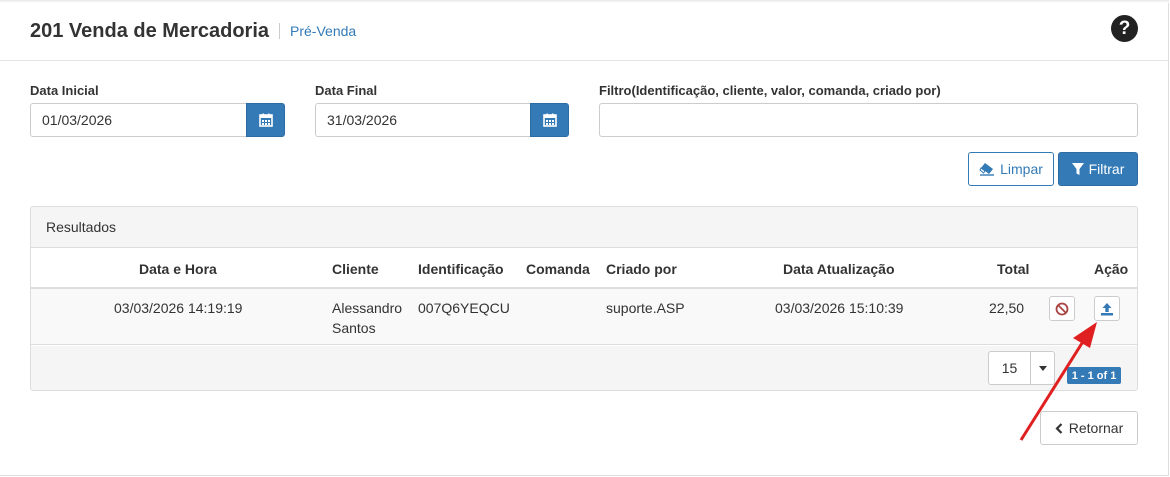 The image size is (1170, 477). What do you see at coordinates (138, 120) in the screenshot?
I see `data-inicial-input: 01/03/2026` at bounding box center [138, 120].